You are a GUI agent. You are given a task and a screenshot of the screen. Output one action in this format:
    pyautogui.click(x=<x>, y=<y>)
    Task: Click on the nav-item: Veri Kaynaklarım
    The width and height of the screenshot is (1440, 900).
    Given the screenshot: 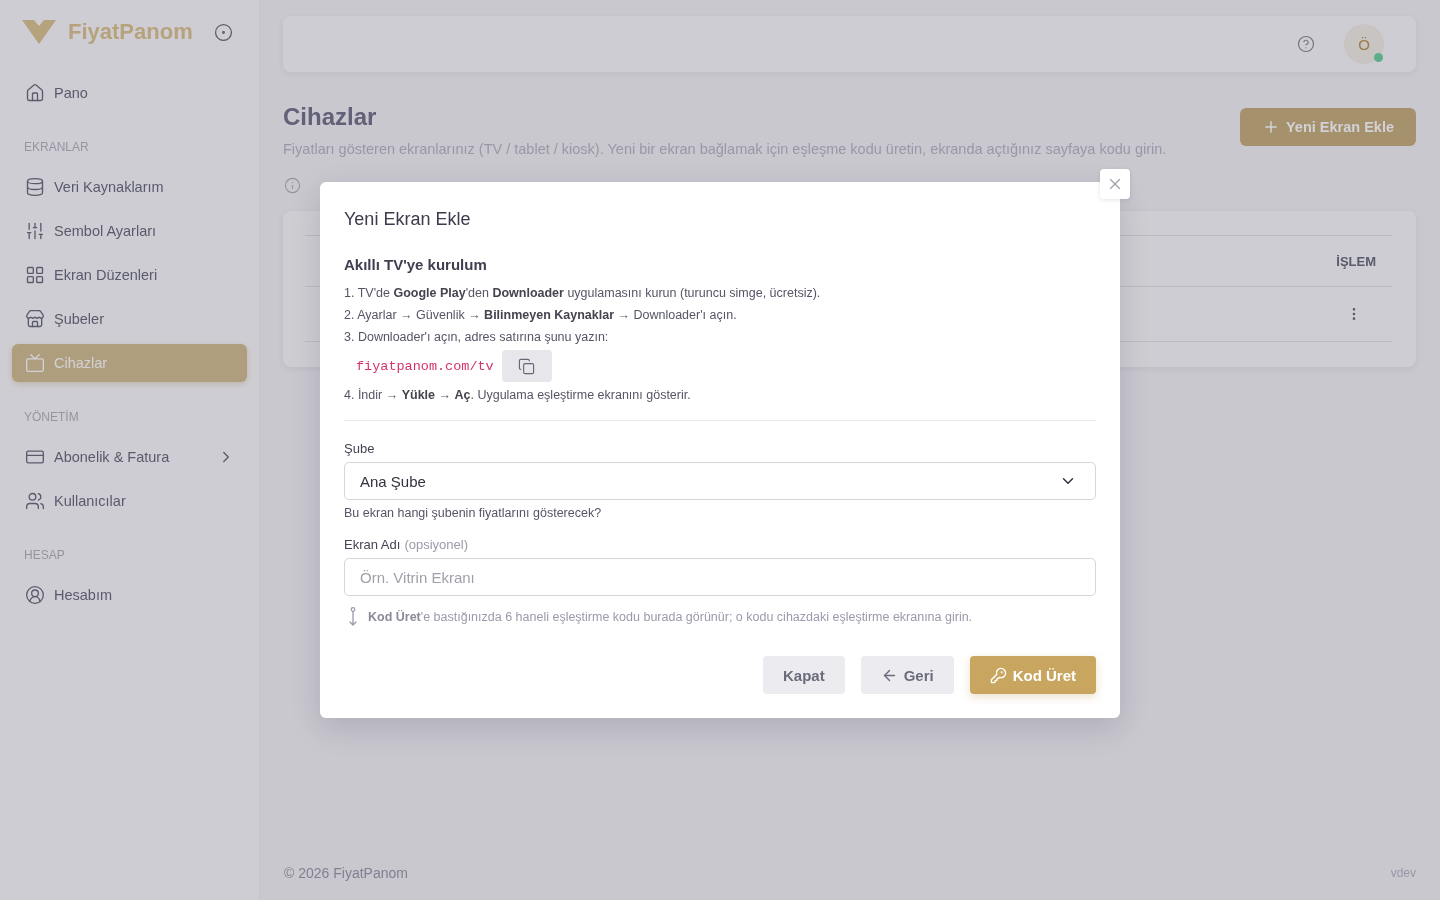 What is the action you would take?
    pyautogui.click(x=129, y=187)
    